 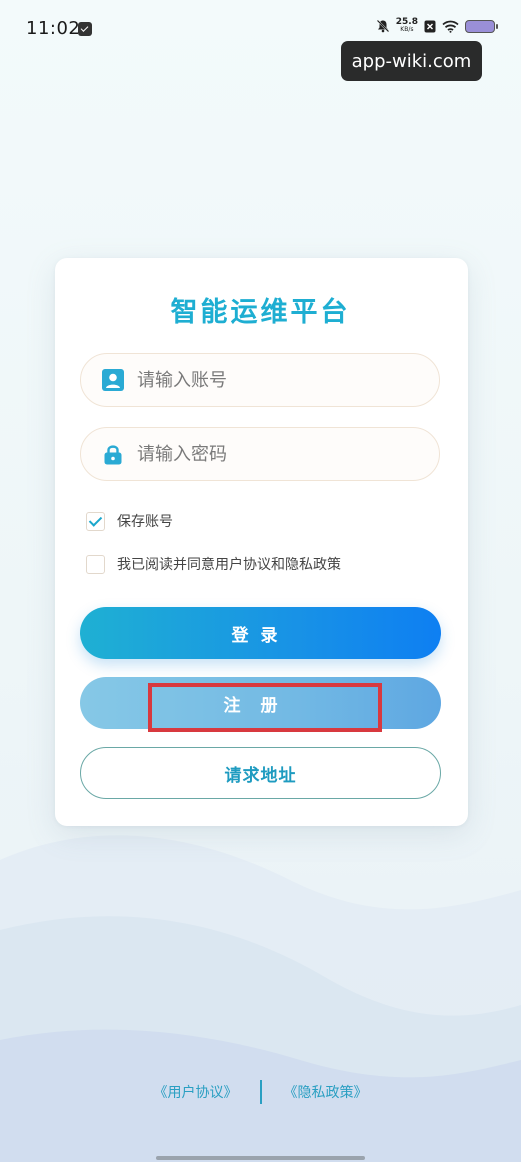 I want to click on password-input, so click(x=282, y=454).